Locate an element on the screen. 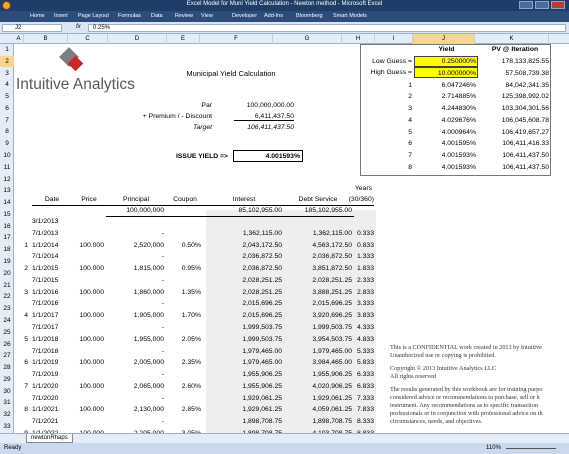  bond-number: 1 is located at coordinates (26, 245).